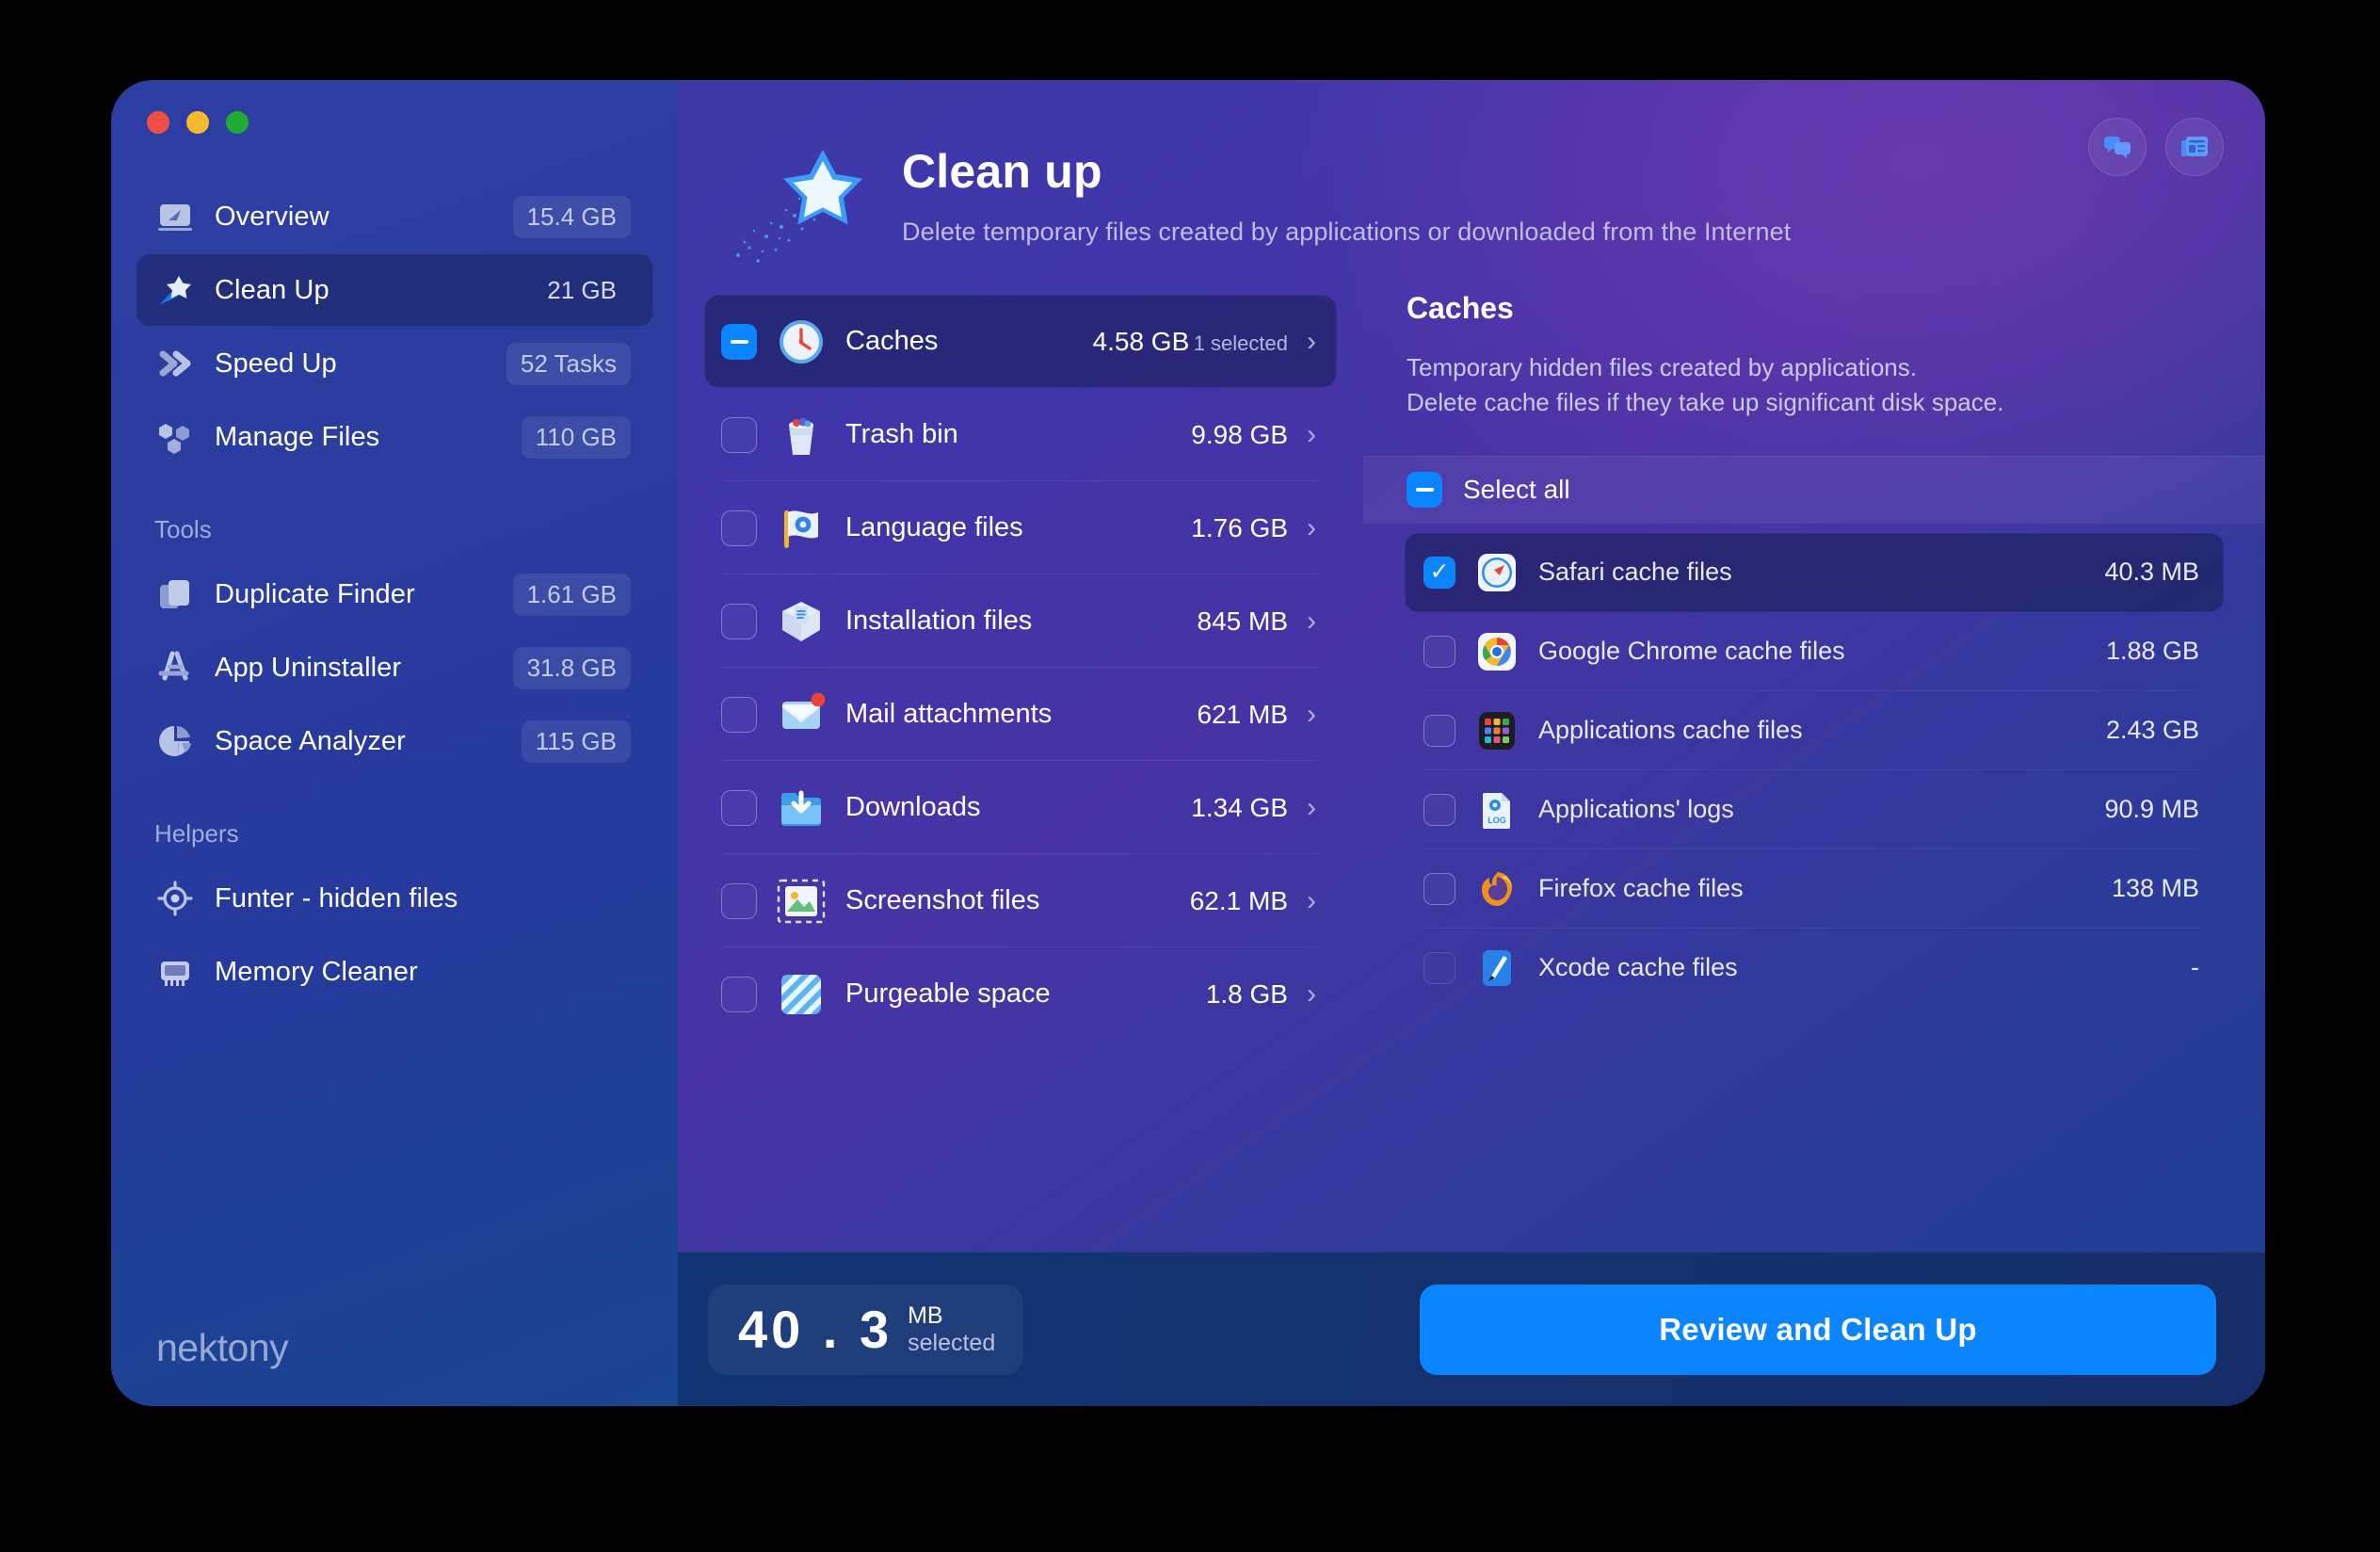 The width and height of the screenshot is (2380, 1552). Describe the element at coordinates (866, 1329) in the screenshot. I see `selected-size-pill: 40 . 3 MB selected` at that location.